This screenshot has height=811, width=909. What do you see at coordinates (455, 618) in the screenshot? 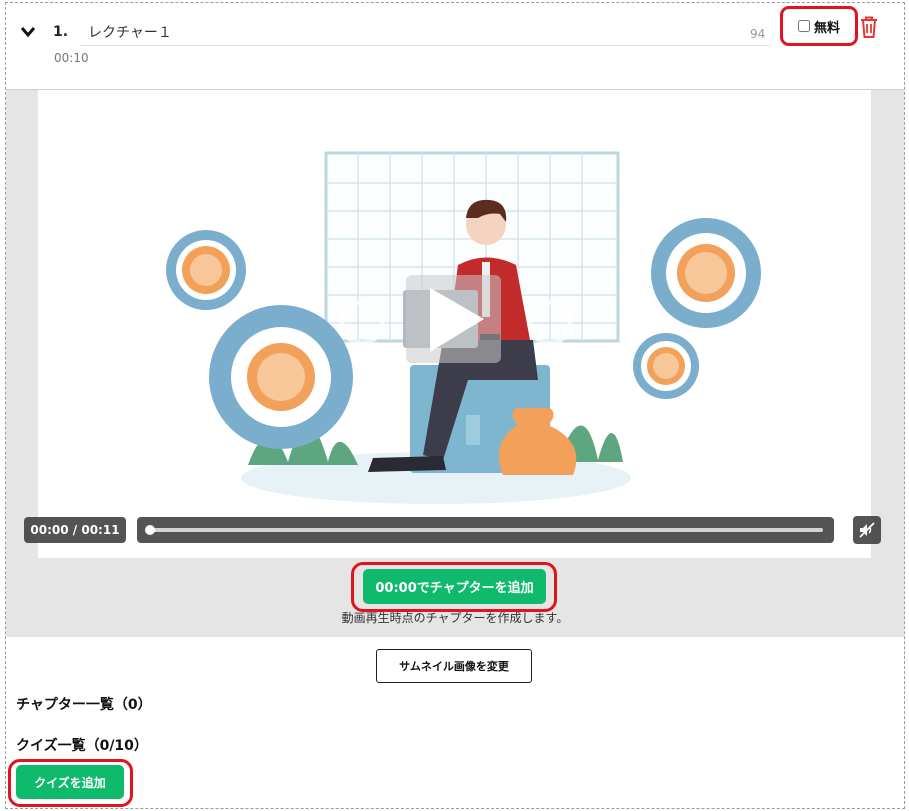
I see `chapter-hint: 動画再生時点のチャプターを作成します。` at bounding box center [455, 618].